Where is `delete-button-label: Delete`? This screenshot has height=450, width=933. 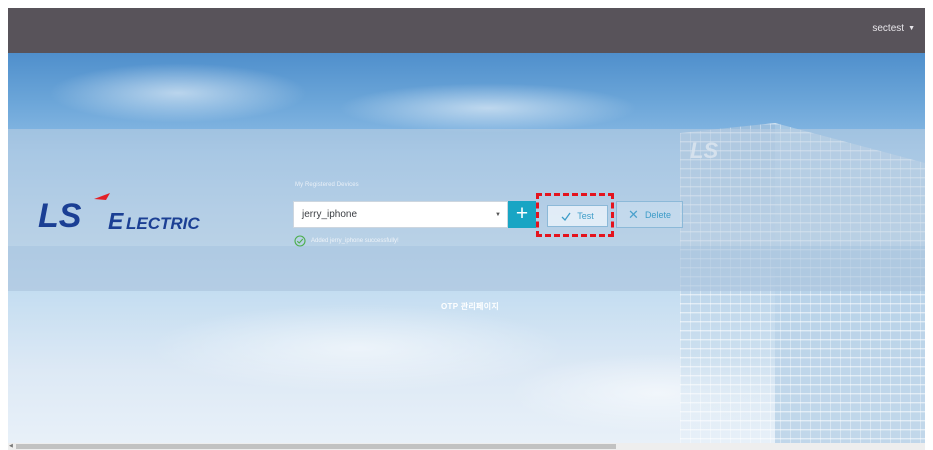 delete-button-label: Delete is located at coordinates (657, 214).